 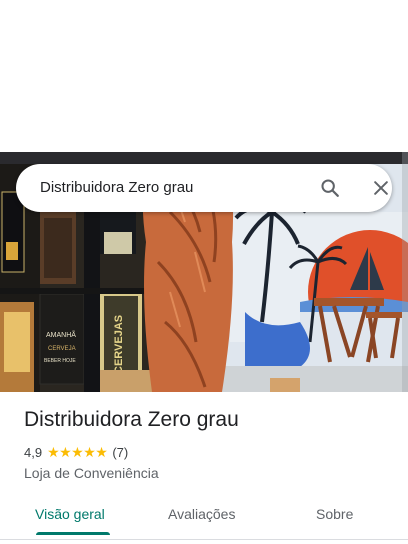 I want to click on review-count: (7), so click(x=120, y=452).